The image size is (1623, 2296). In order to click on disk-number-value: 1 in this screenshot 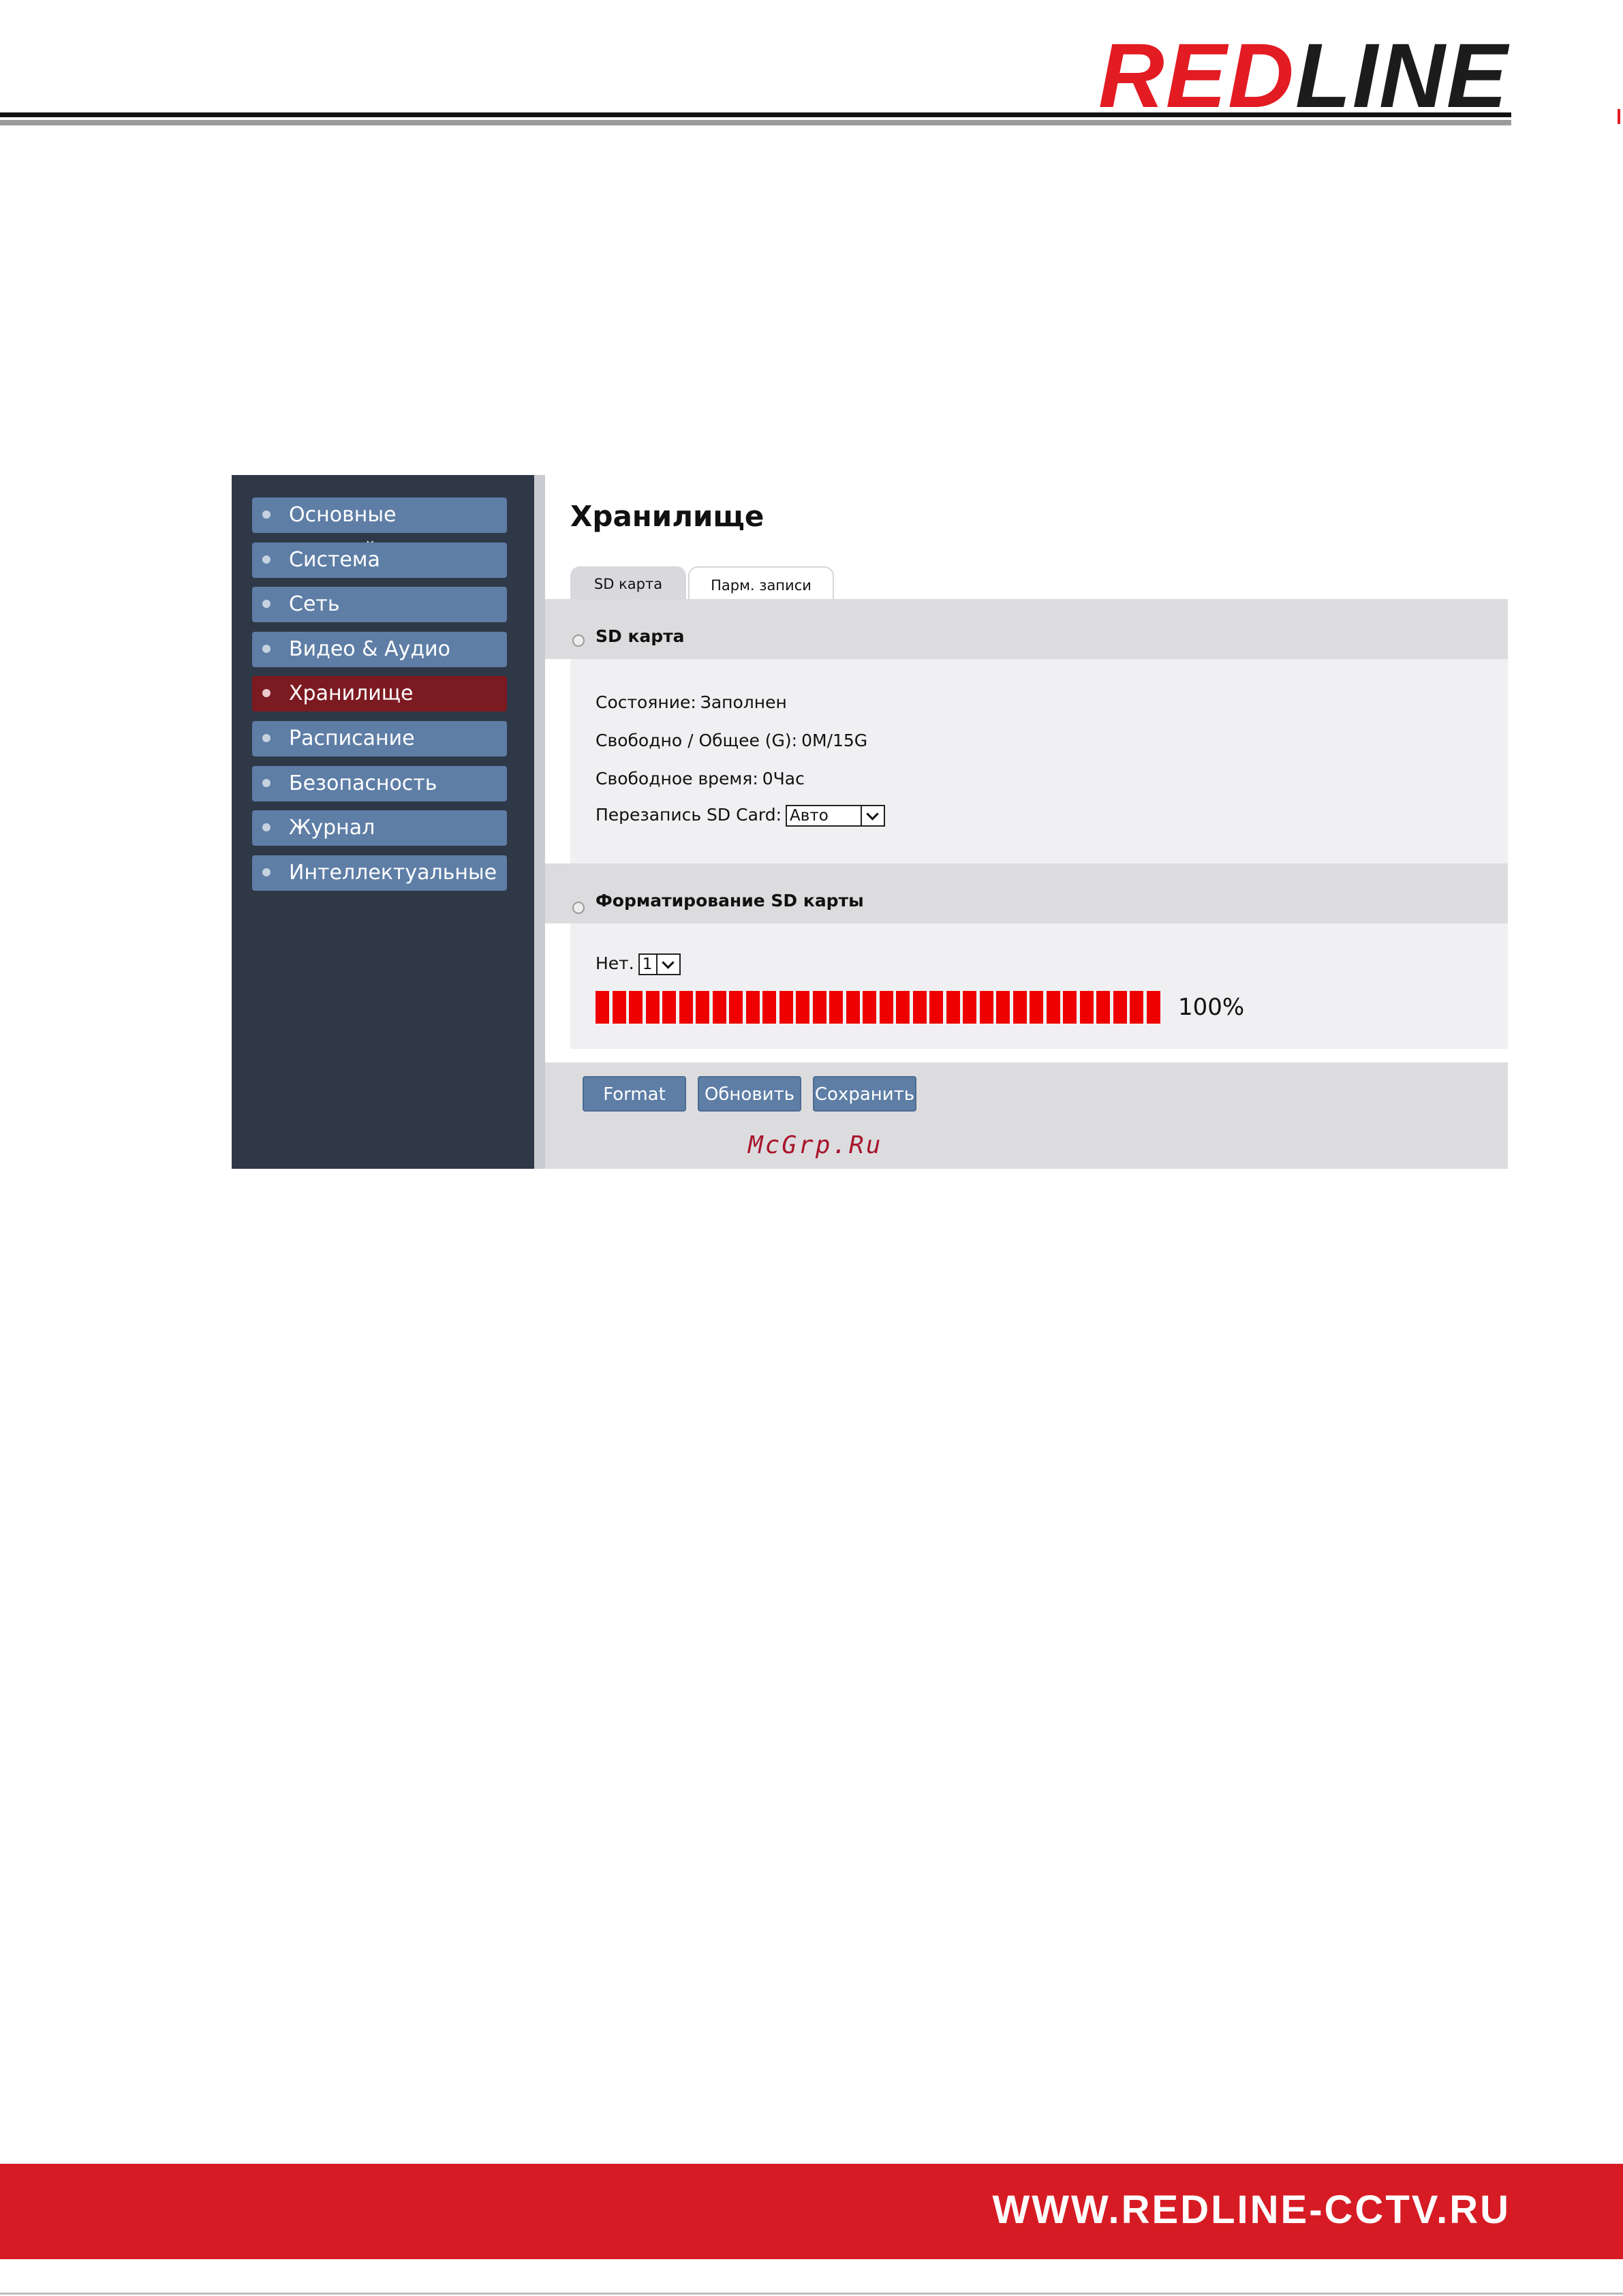, I will do `click(647, 964)`.